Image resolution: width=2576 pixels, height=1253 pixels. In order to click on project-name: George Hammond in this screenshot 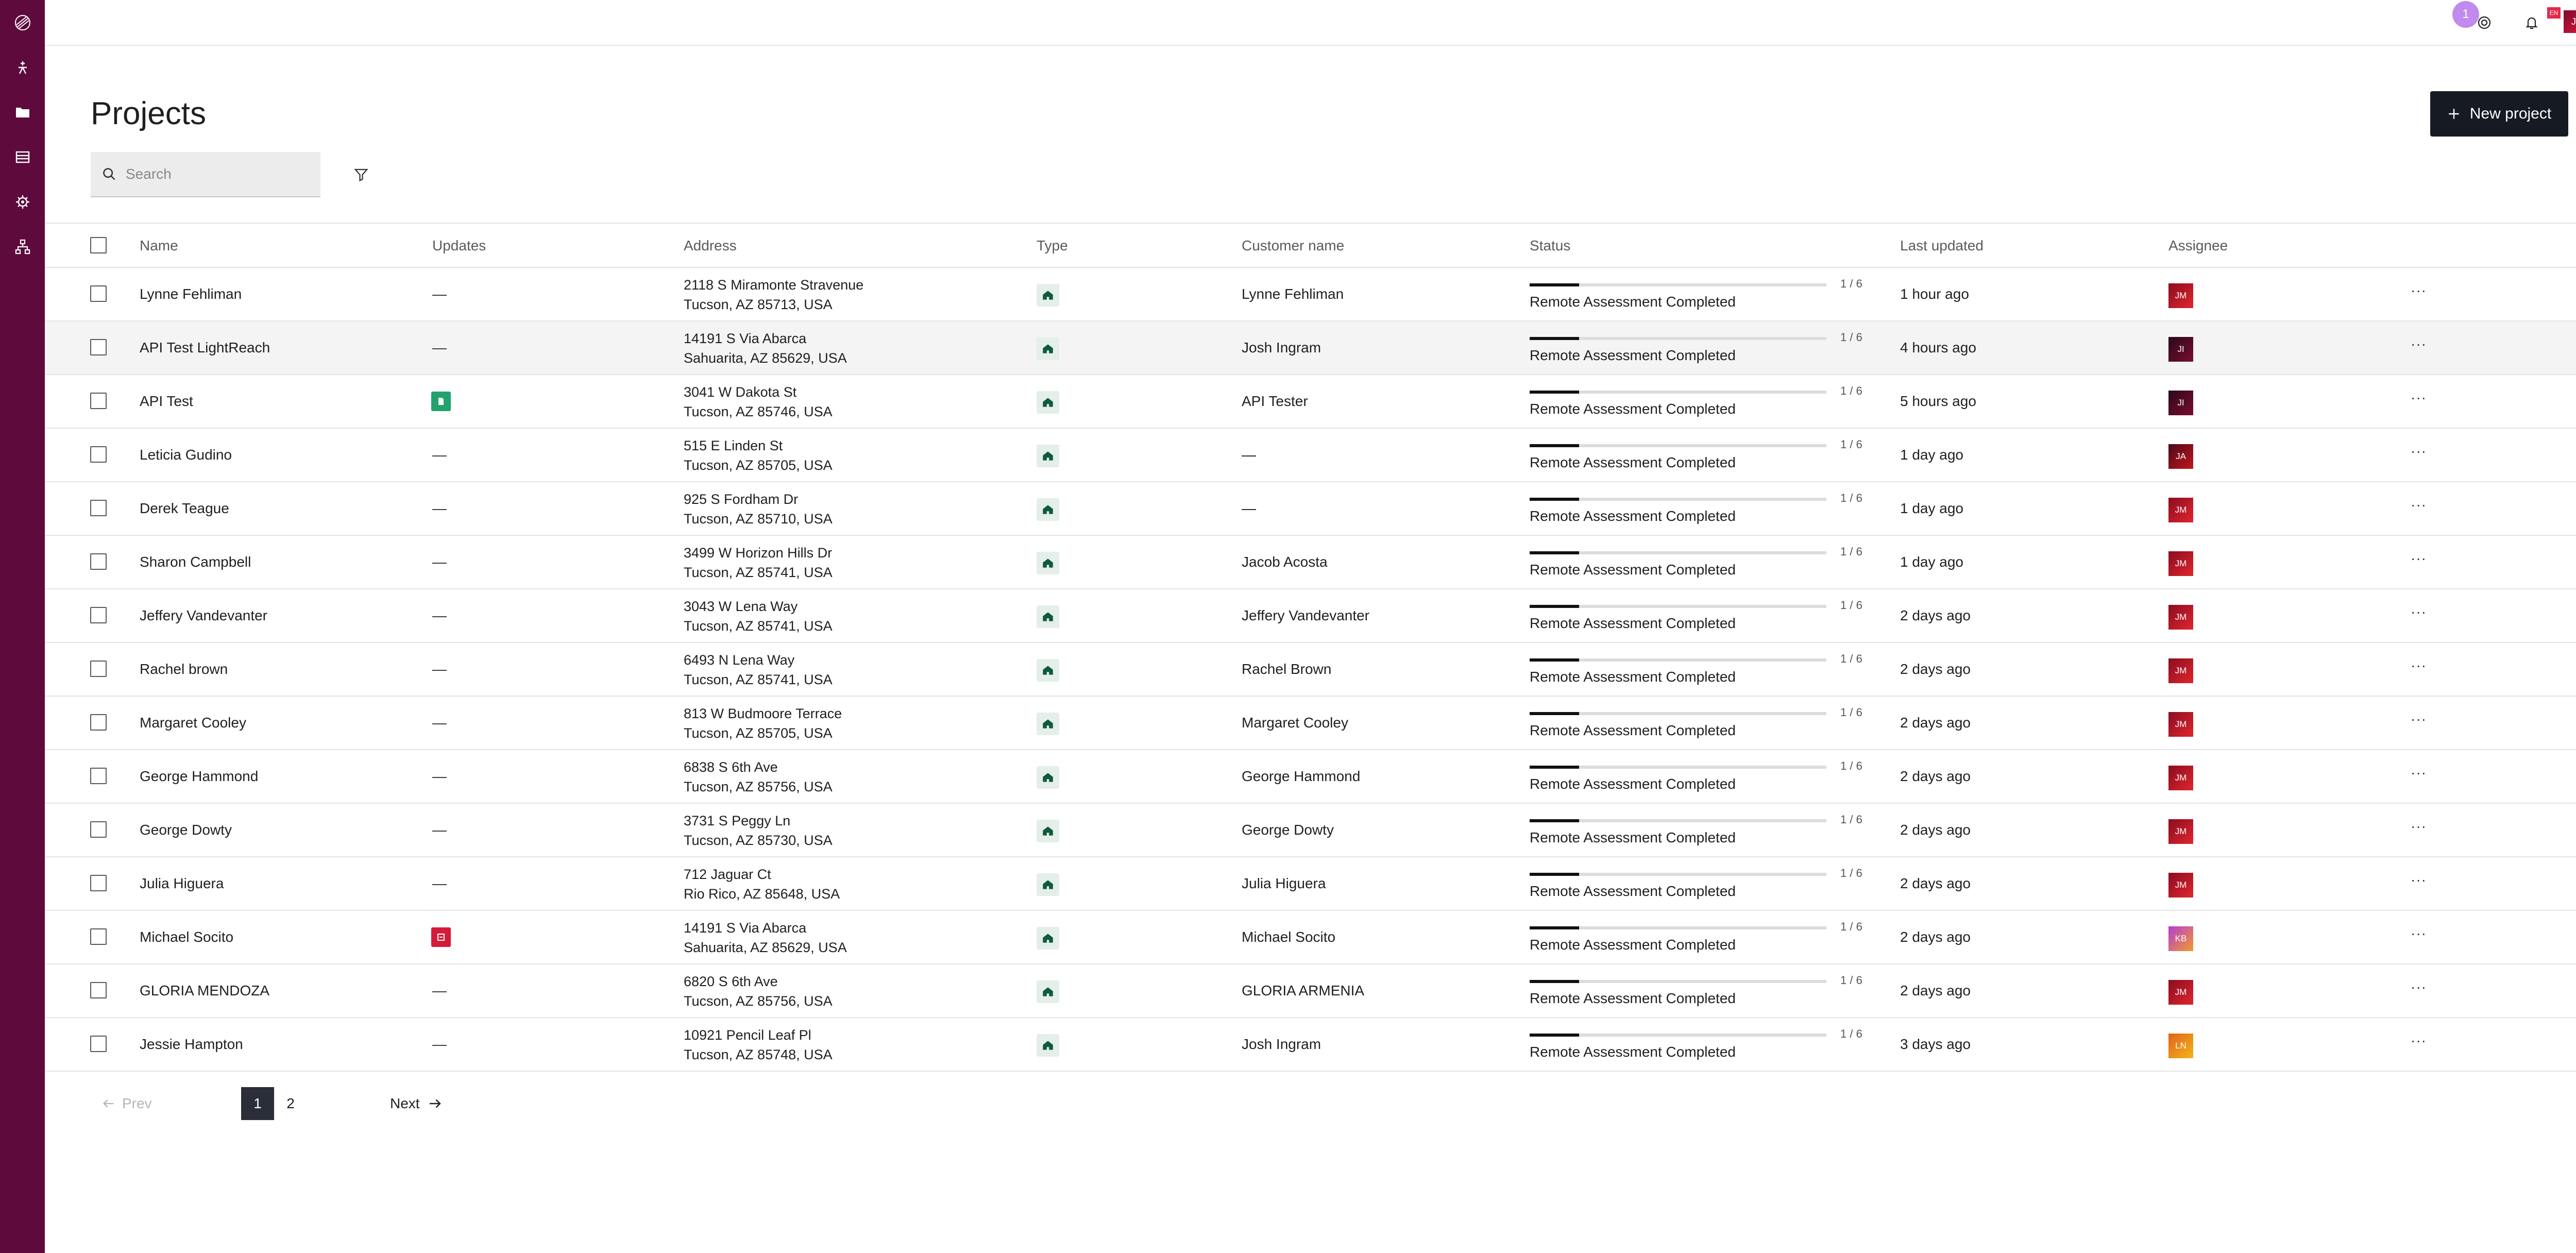, I will do `click(199, 776)`.